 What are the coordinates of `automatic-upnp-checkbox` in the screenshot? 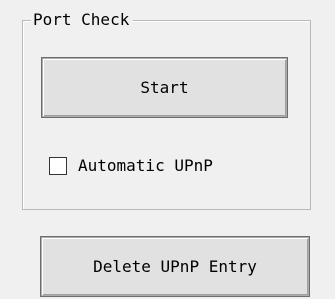 It's located at (58, 166).